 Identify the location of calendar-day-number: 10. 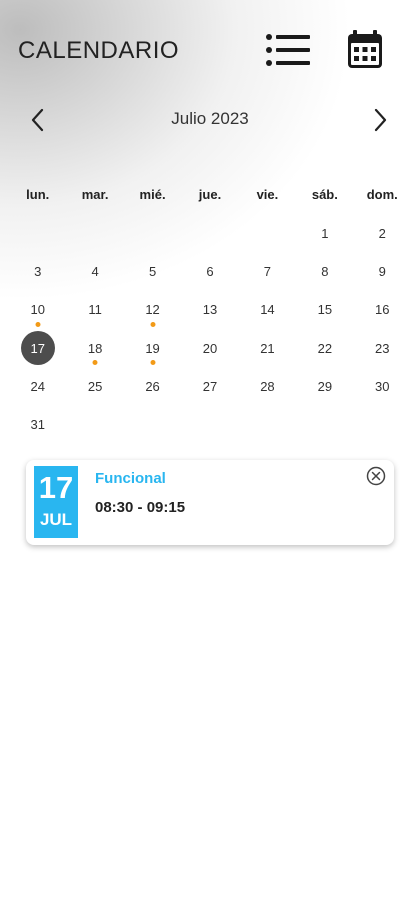
(37, 310).